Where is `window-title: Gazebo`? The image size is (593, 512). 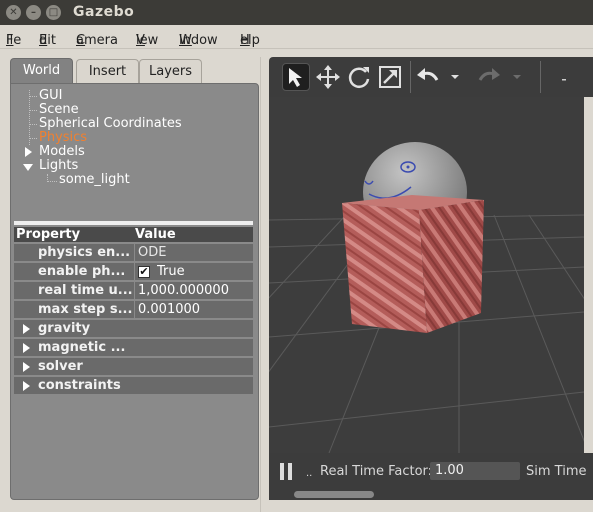
window-title: Gazebo is located at coordinates (104, 12).